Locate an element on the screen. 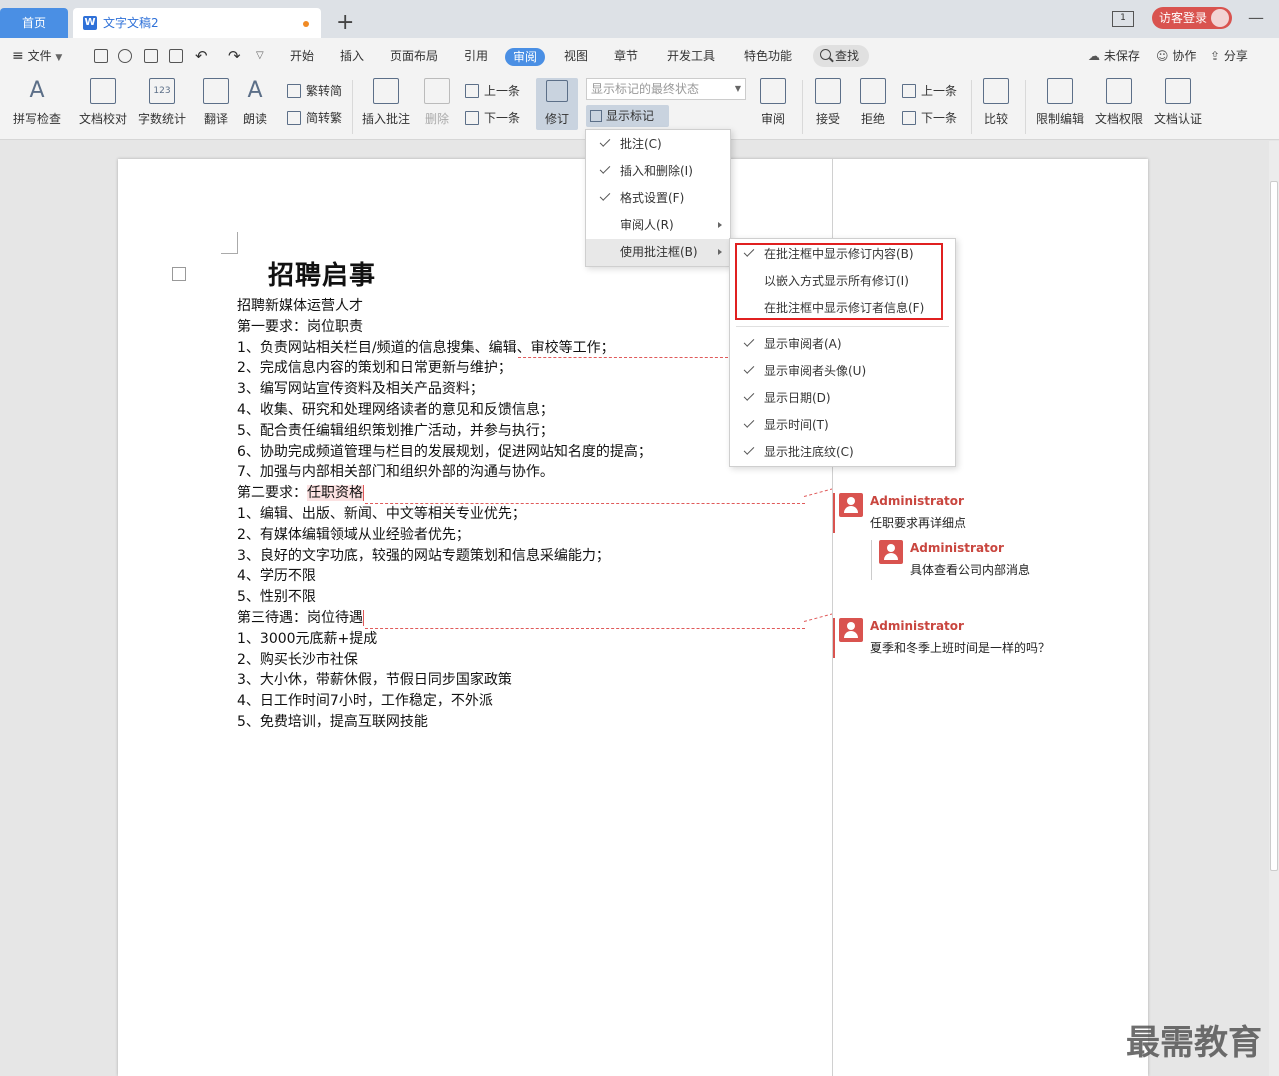  tab-document: W 文字文稿2 is located at coordinates (197, 23).